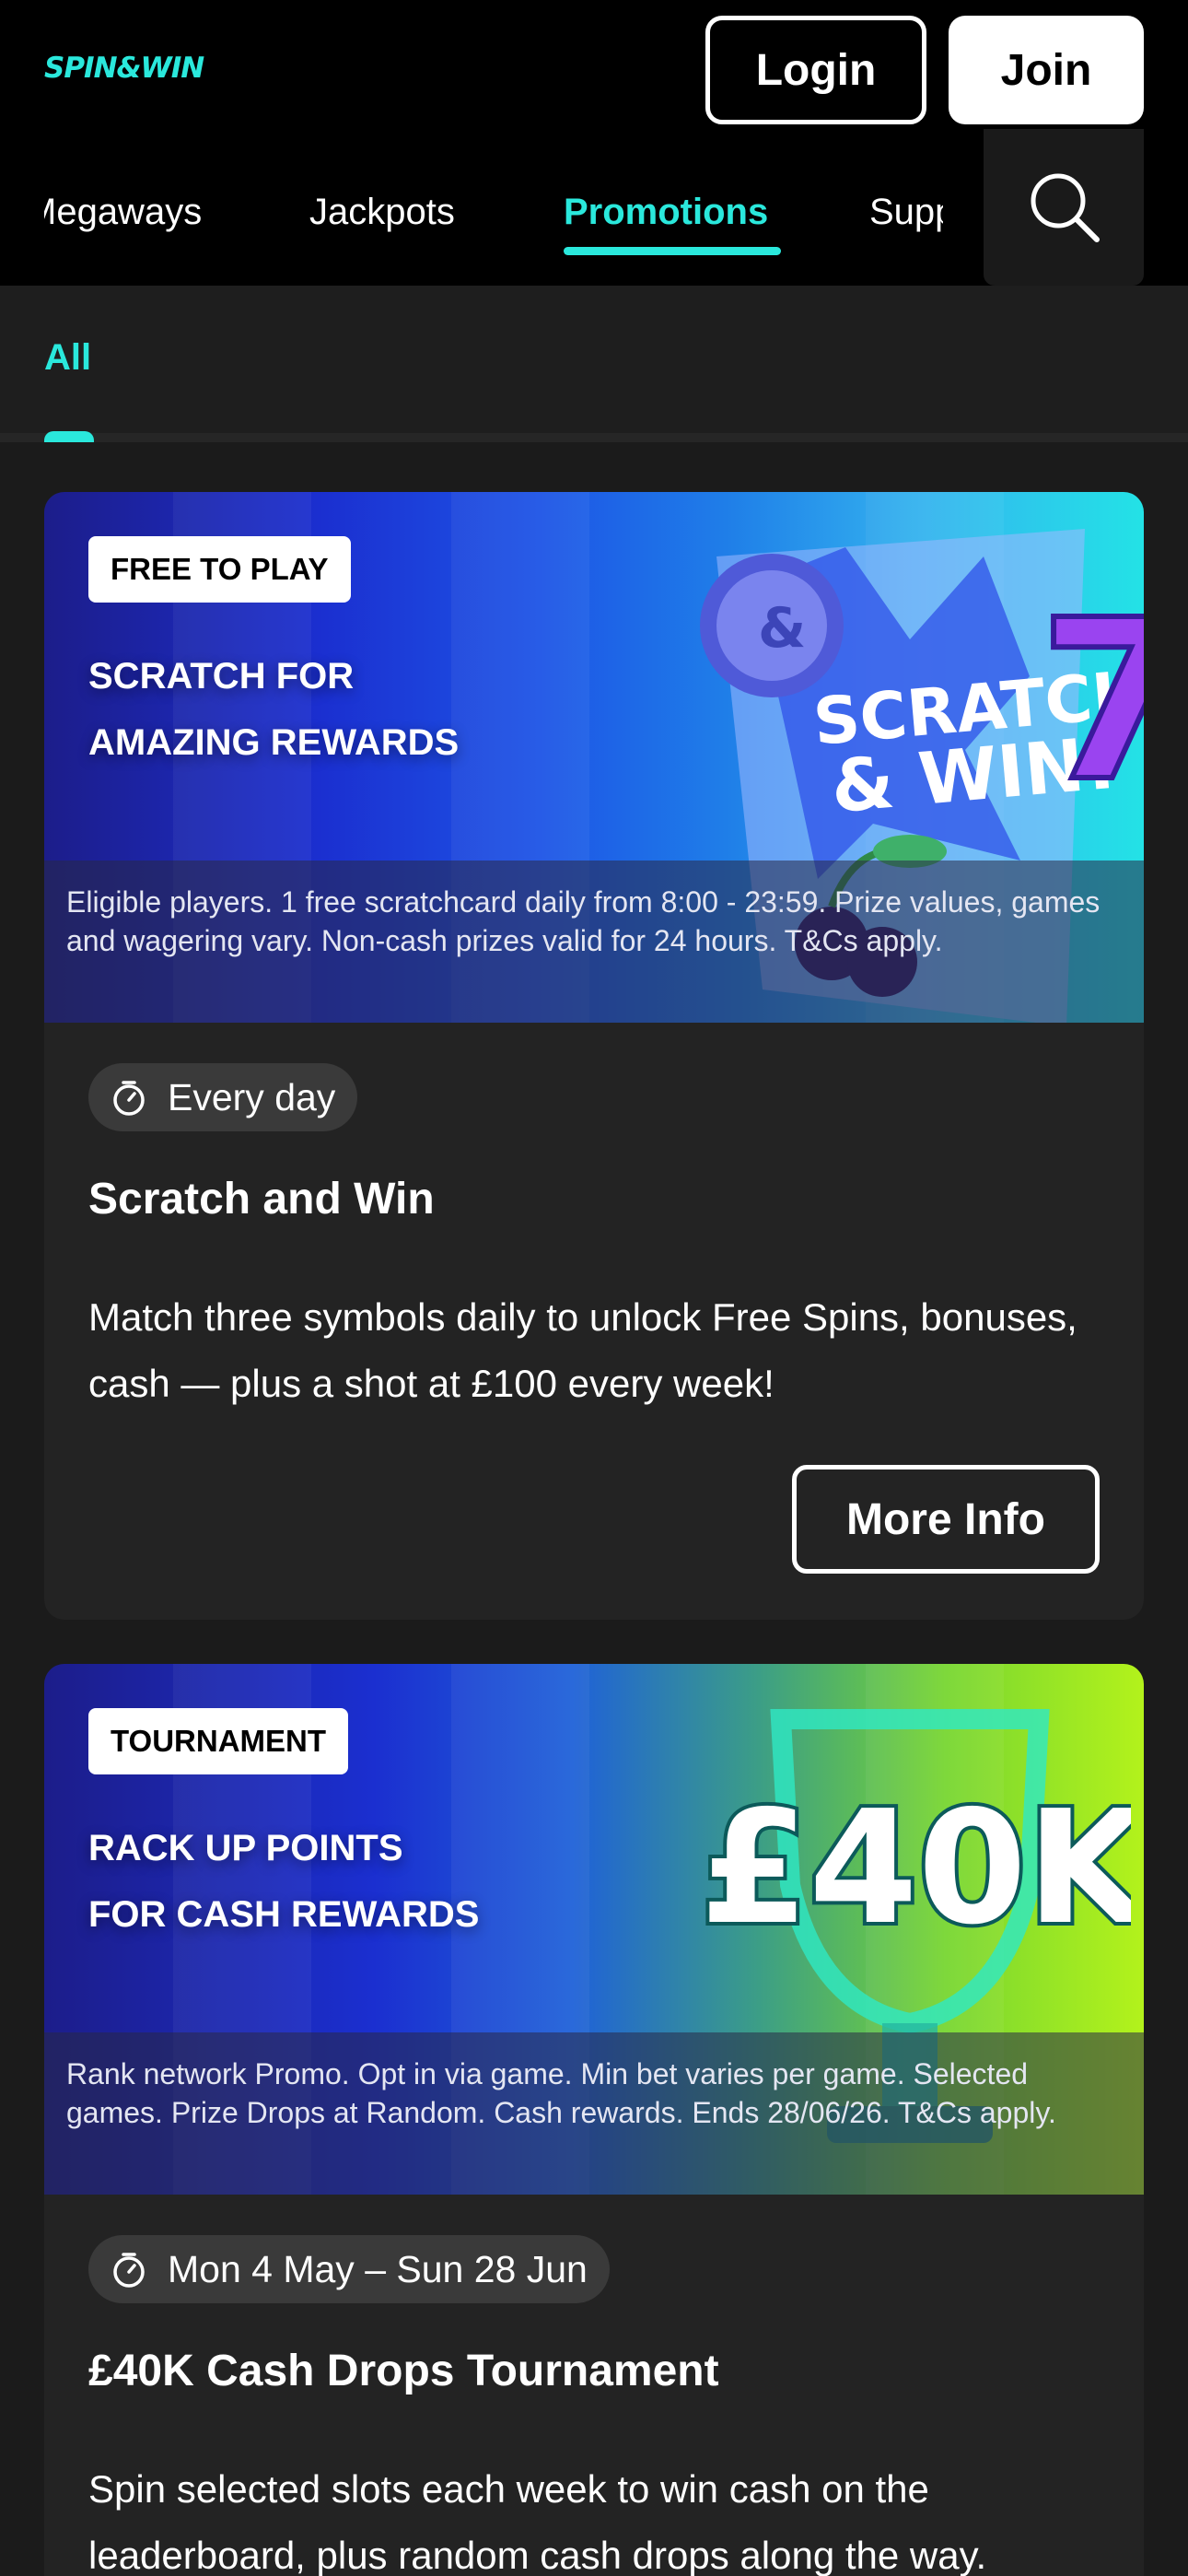 The width and height of the screenshot is (1188, 2576). I want to click on promo-title: Scratch and Win, so click(261, 1199).